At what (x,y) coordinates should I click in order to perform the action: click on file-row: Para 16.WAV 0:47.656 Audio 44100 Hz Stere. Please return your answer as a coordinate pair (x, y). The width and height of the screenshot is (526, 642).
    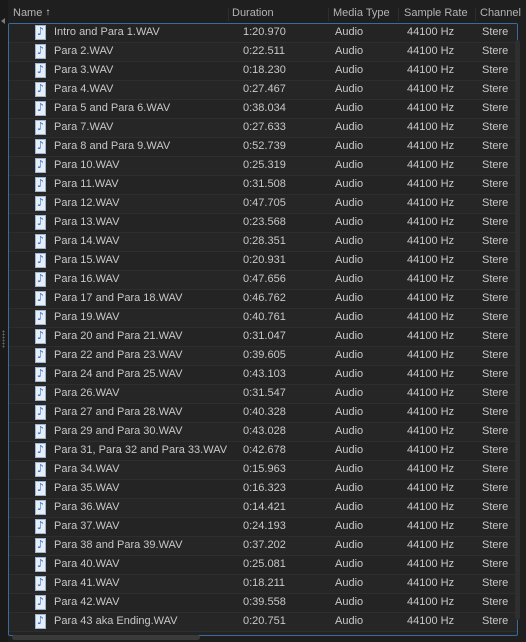
    Looking at the image, I should click on (263, 280).